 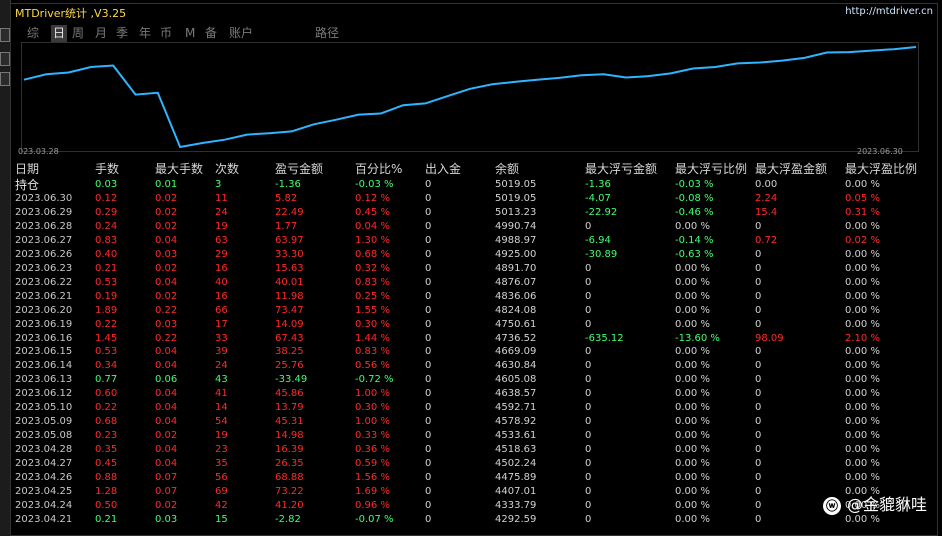 I want to click on tab-7: M, so click(x=190, y=33).